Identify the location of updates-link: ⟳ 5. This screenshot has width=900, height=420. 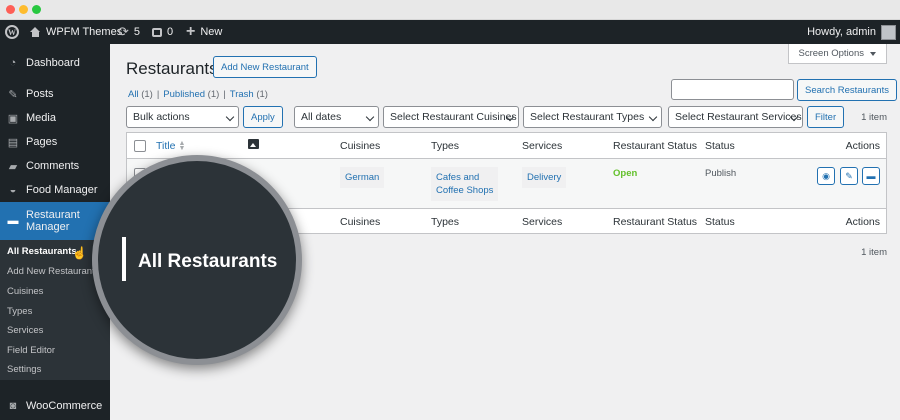
(129, 32).